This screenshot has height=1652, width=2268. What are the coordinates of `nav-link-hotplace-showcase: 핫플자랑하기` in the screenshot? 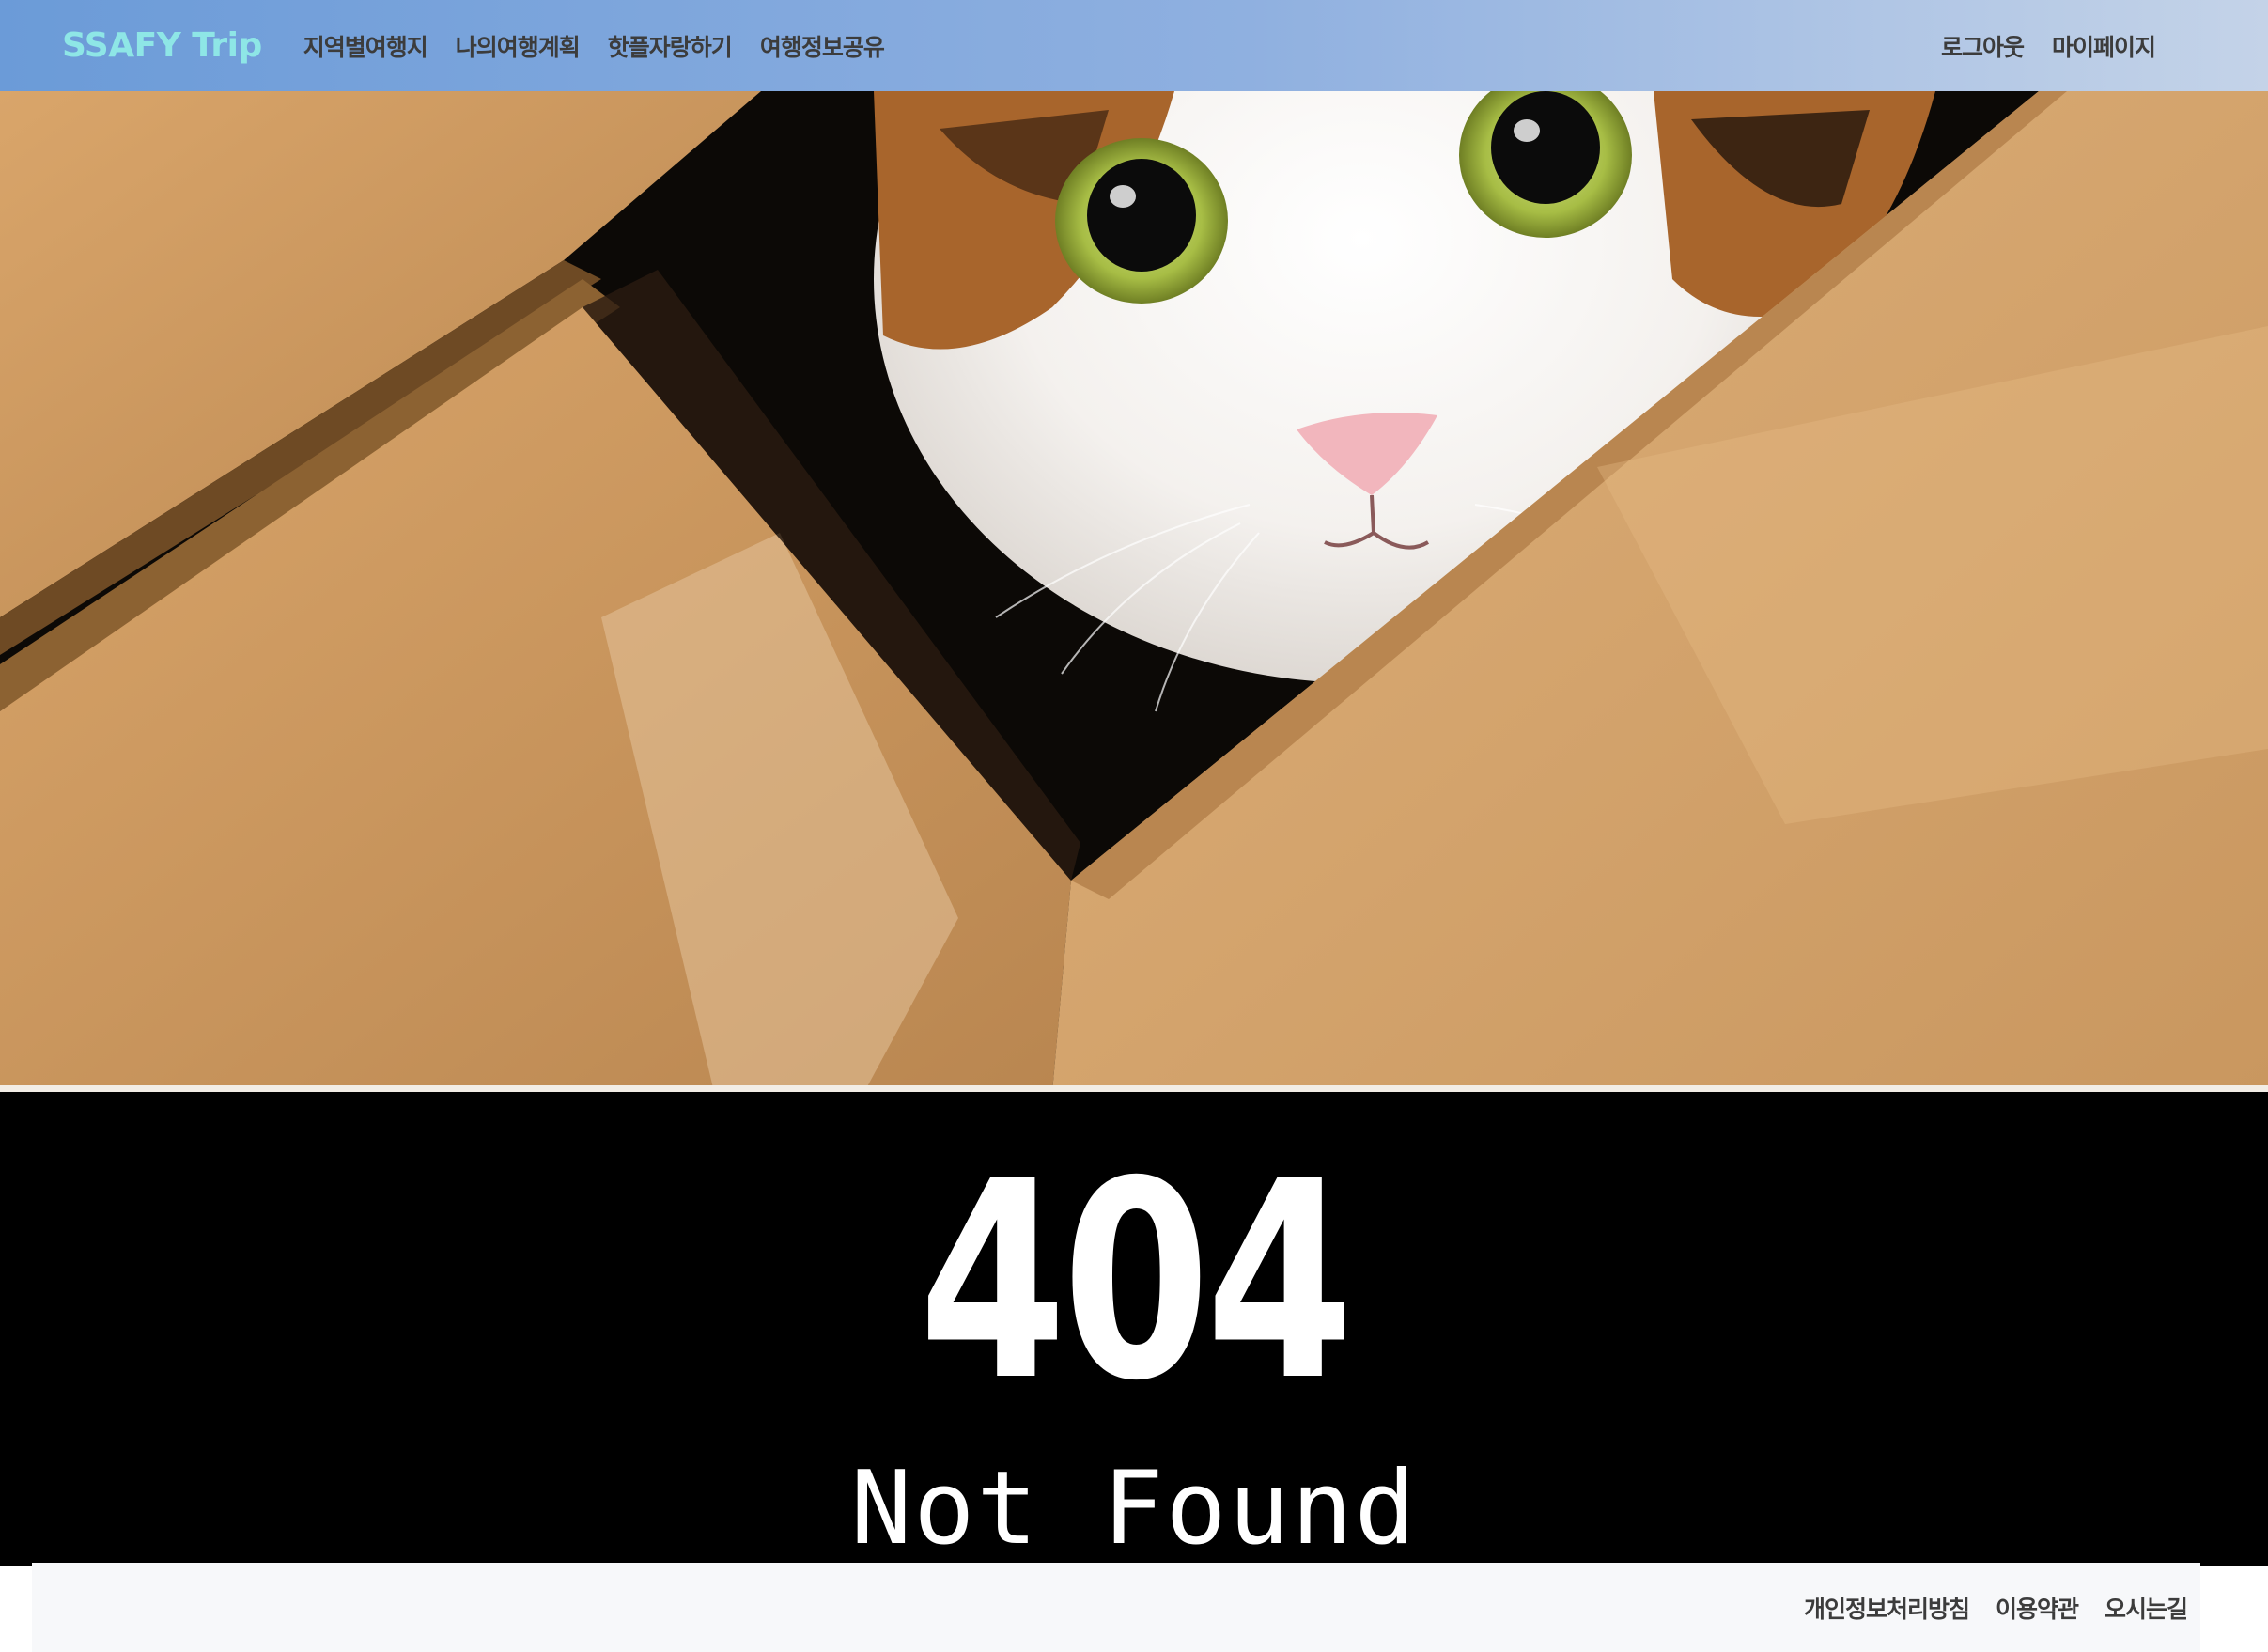 It's located at (670, 46).